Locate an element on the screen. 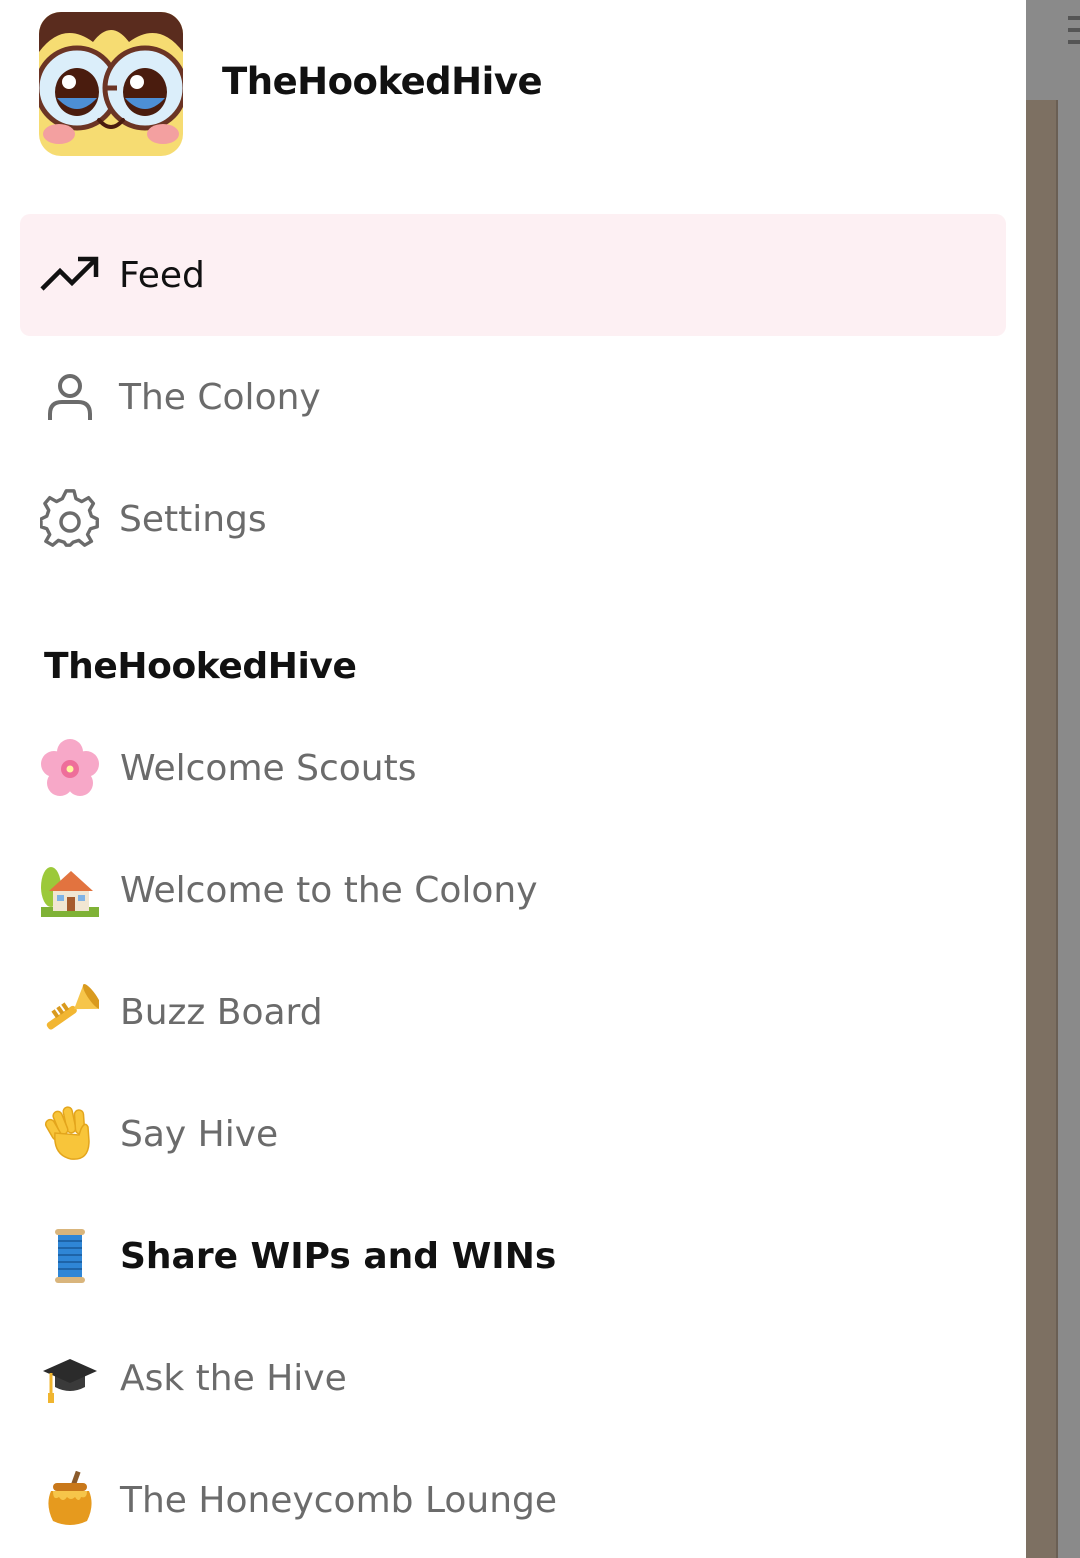 The image size is (1080, 1558). drawer-backdrop-overlay is located at coordinates (1053, 779).